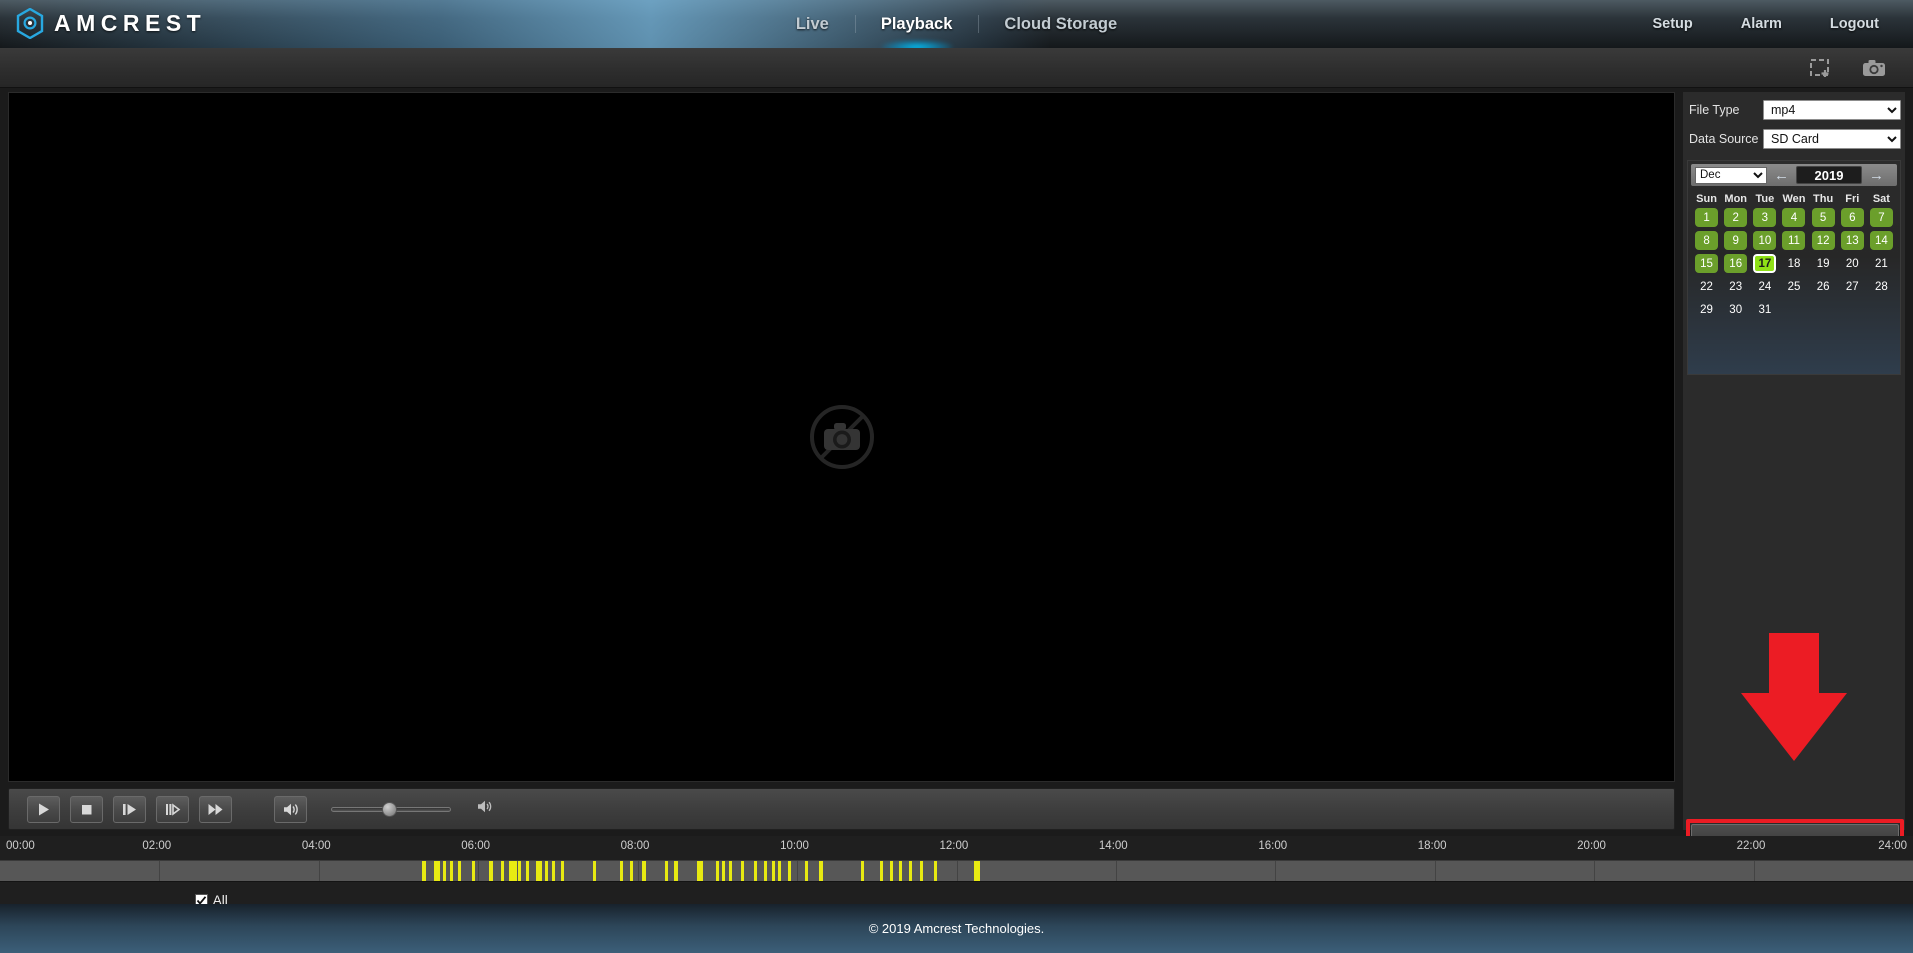 Image resolution: width=1913 pixels, height=953 pixels. I want to click on calendar-day-3: 3, so click(1764, 217).